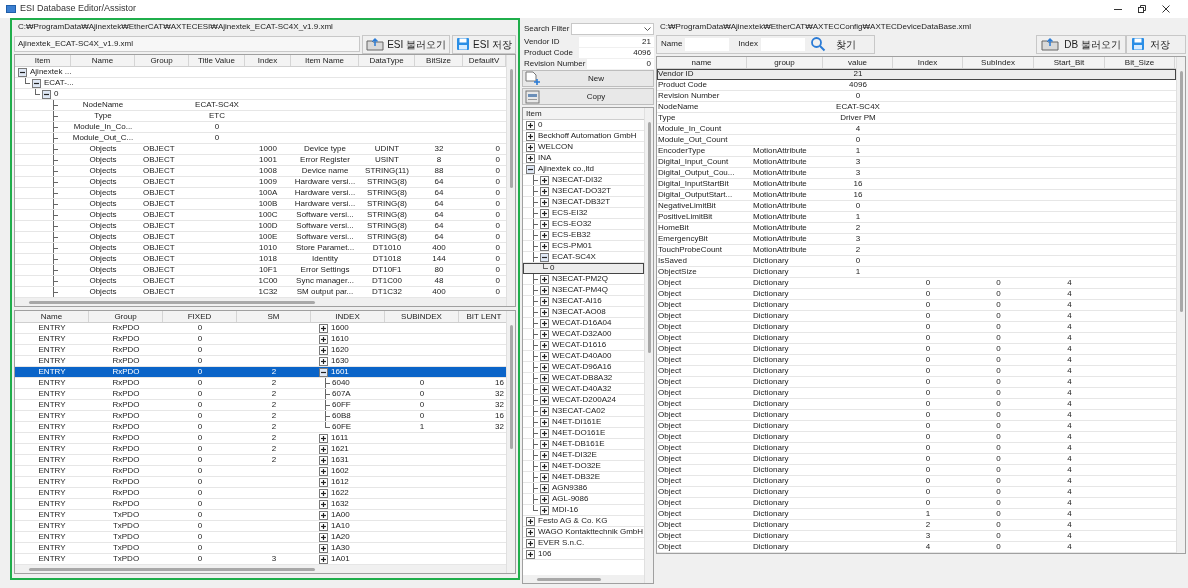 Image resolution: width=1188 pixels, height=588 pixels. What do you see at coordinates (583, 224) in the screenshot?
I see `tree-item: ECS-EO32` at bounding box center [583, 224].